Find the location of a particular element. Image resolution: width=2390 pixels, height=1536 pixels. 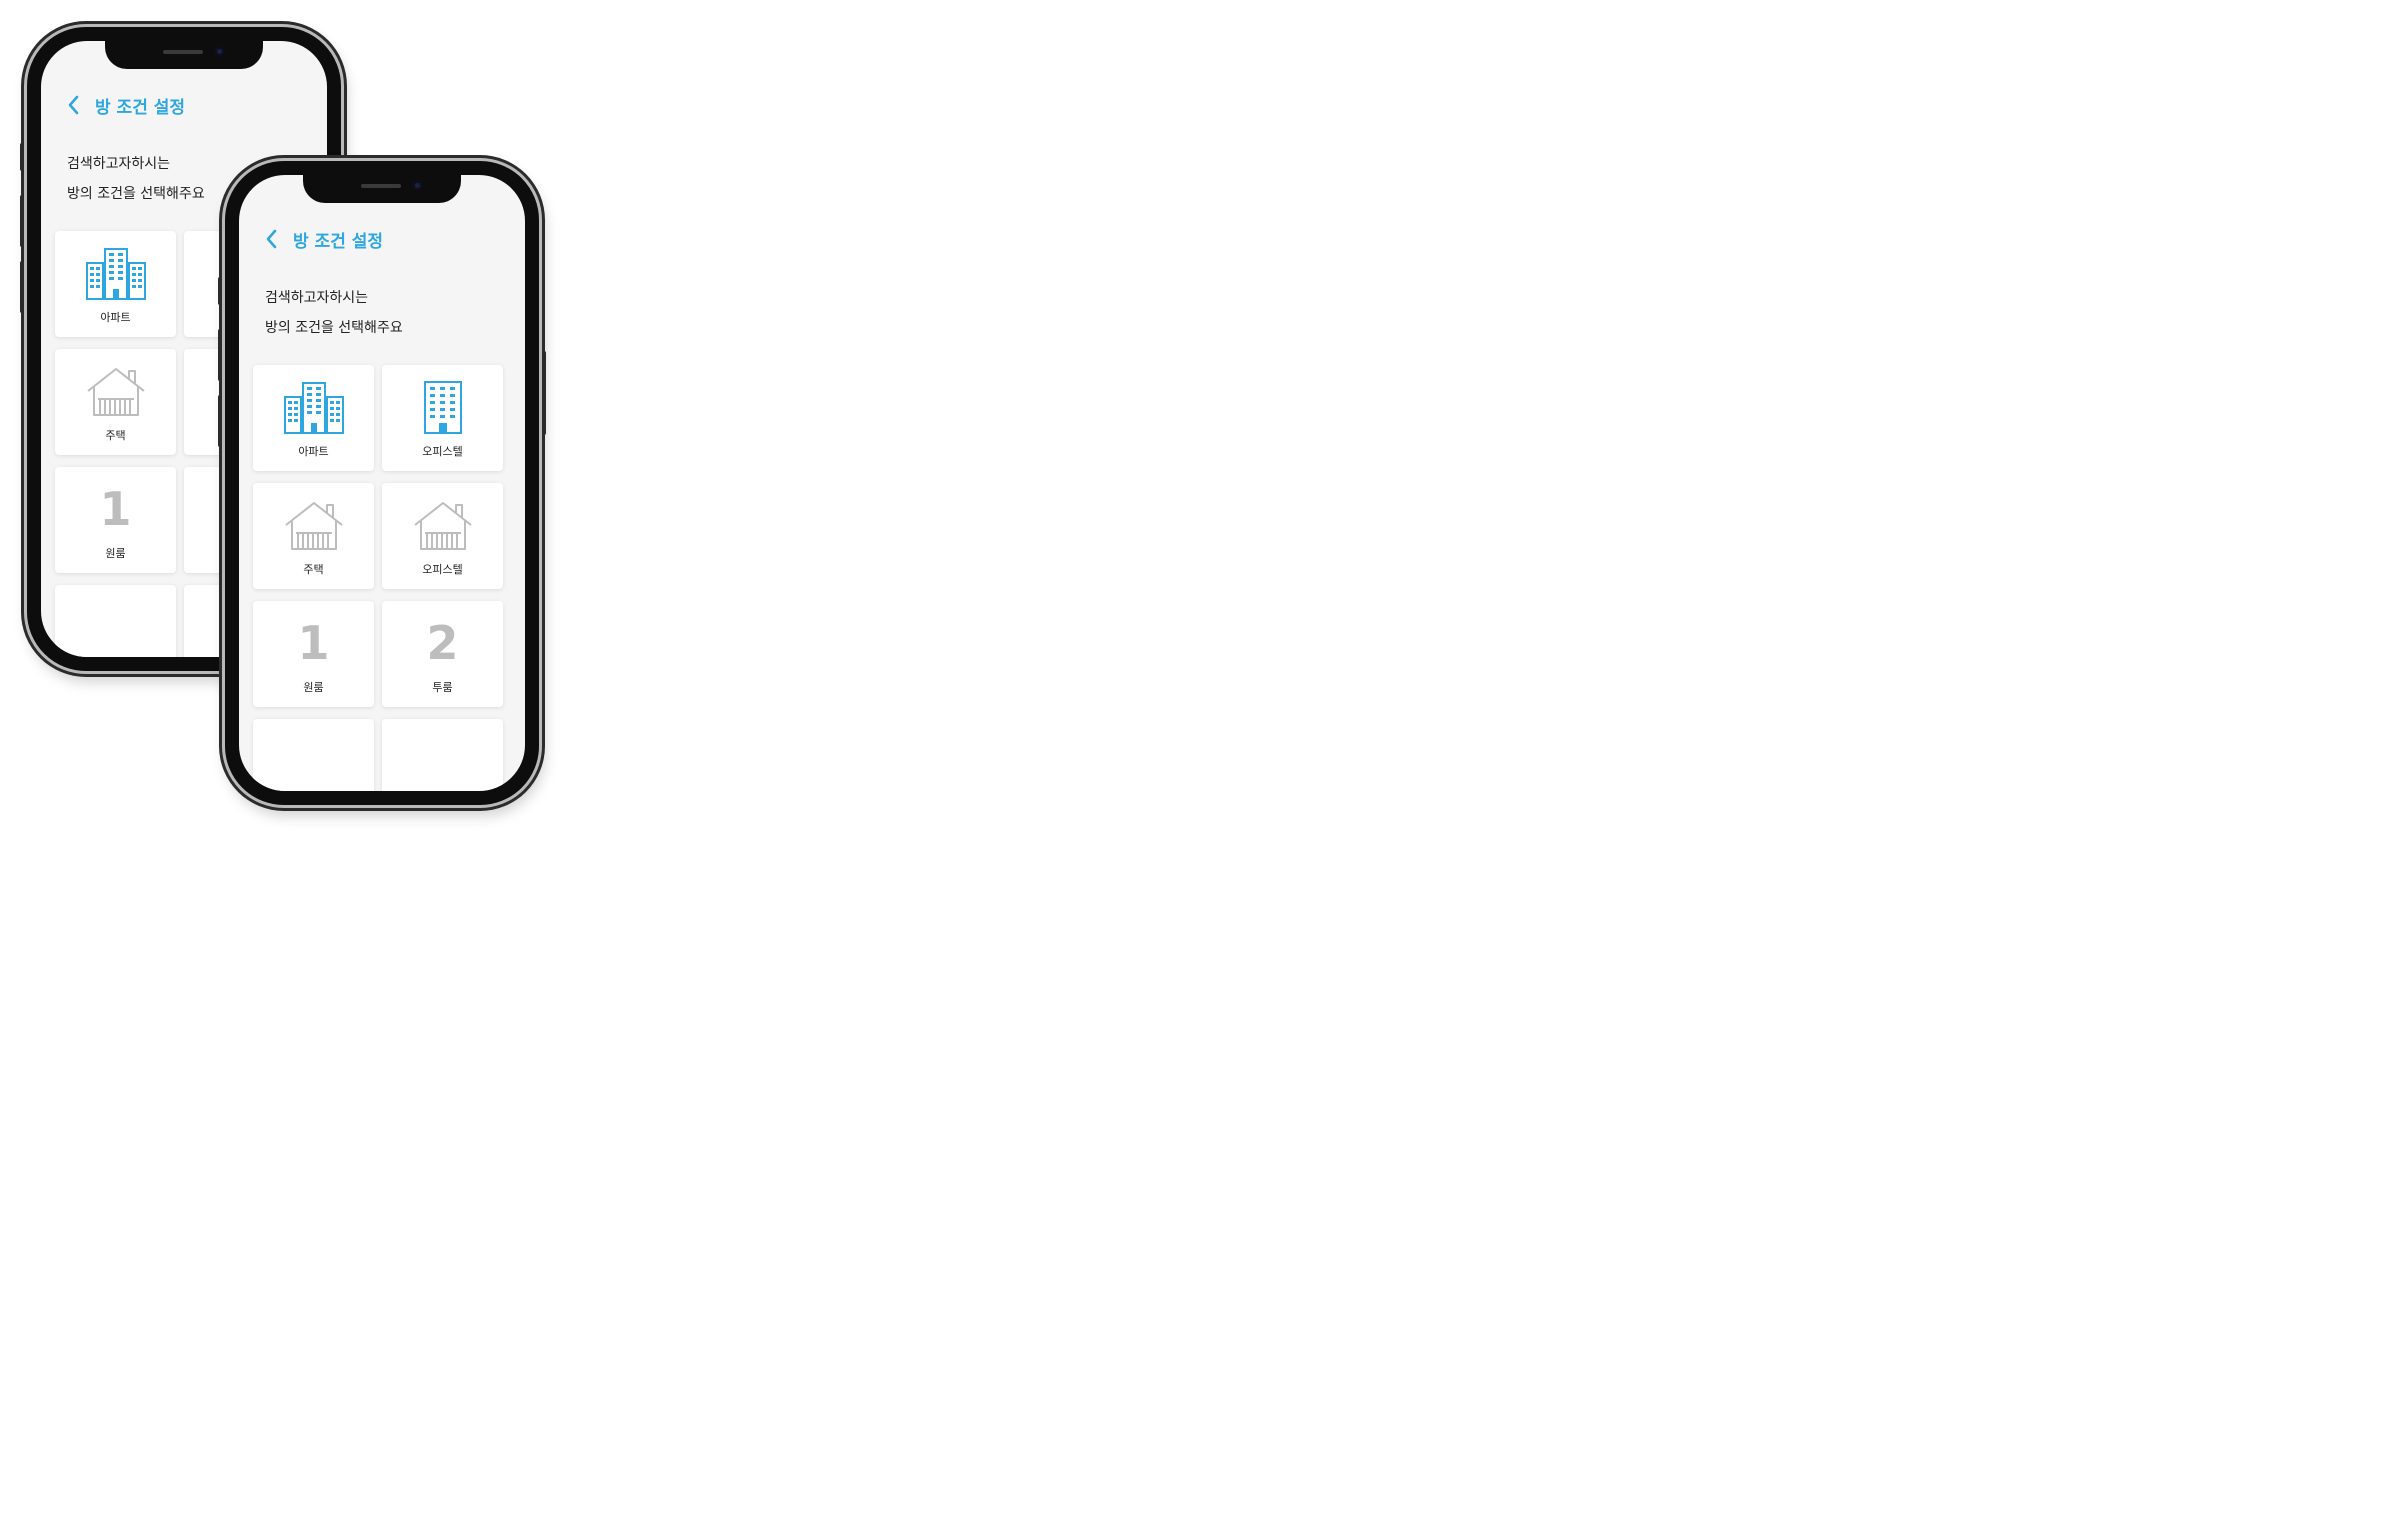

option-card-house-2: 오피스텔 is located at coordinates (442, 536).